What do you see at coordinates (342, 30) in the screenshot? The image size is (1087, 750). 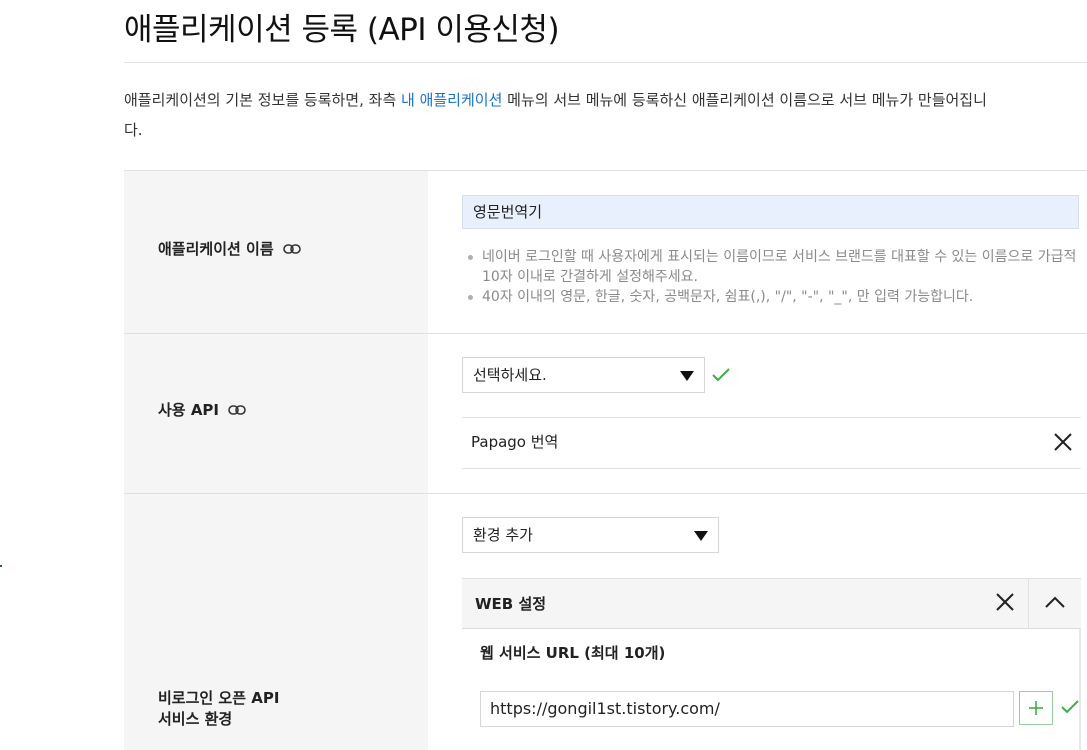 I see `page-title: 애플리케이션 등록 (API 이용신청)` at bounding box center [342, 30].